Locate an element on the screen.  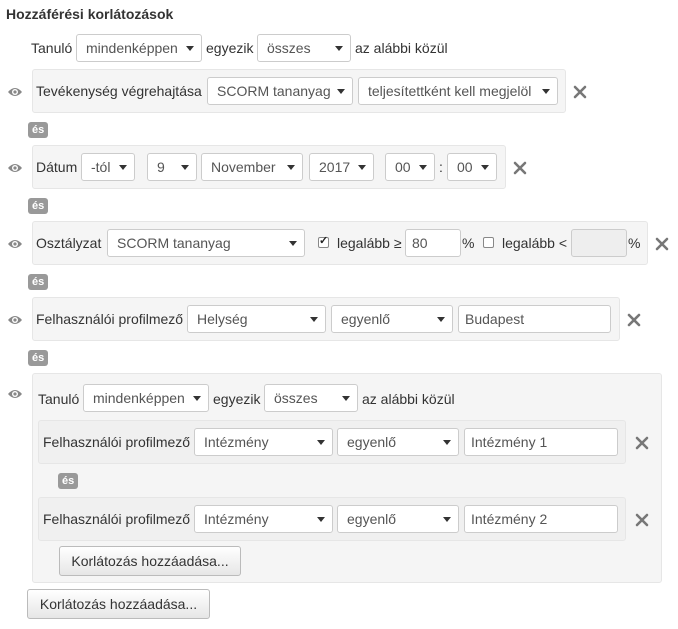
condition-suffix: az alábbi közül is located at coordinates (401, 48).